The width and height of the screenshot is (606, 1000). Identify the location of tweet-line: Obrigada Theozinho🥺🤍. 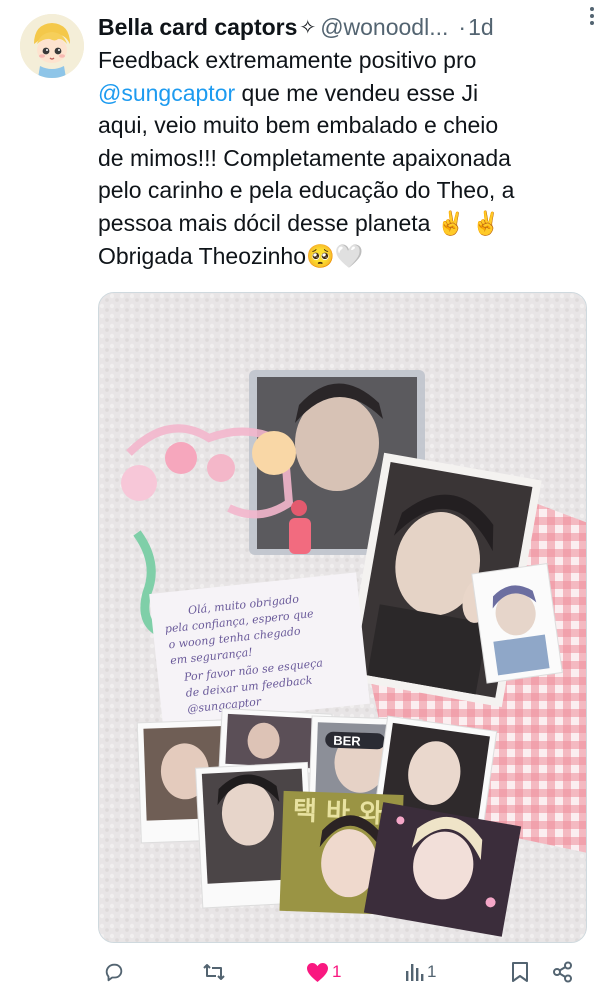
(344, 256).